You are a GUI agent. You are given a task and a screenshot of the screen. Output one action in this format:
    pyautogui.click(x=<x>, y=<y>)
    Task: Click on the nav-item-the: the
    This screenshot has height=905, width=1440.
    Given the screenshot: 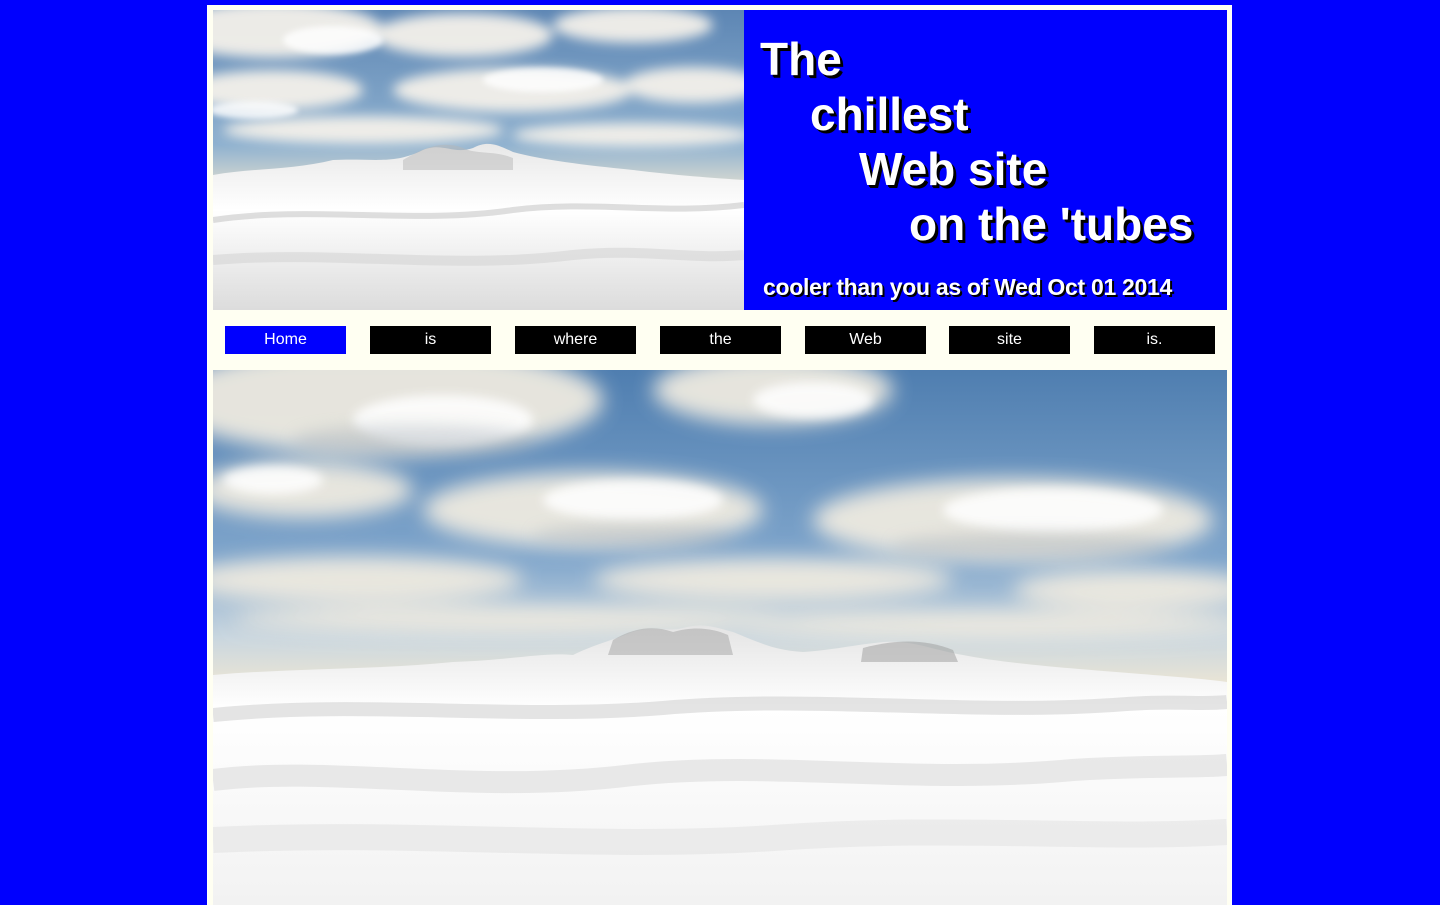 What is the action you would take?
    pyautogui.click(x=720, y=340)
    